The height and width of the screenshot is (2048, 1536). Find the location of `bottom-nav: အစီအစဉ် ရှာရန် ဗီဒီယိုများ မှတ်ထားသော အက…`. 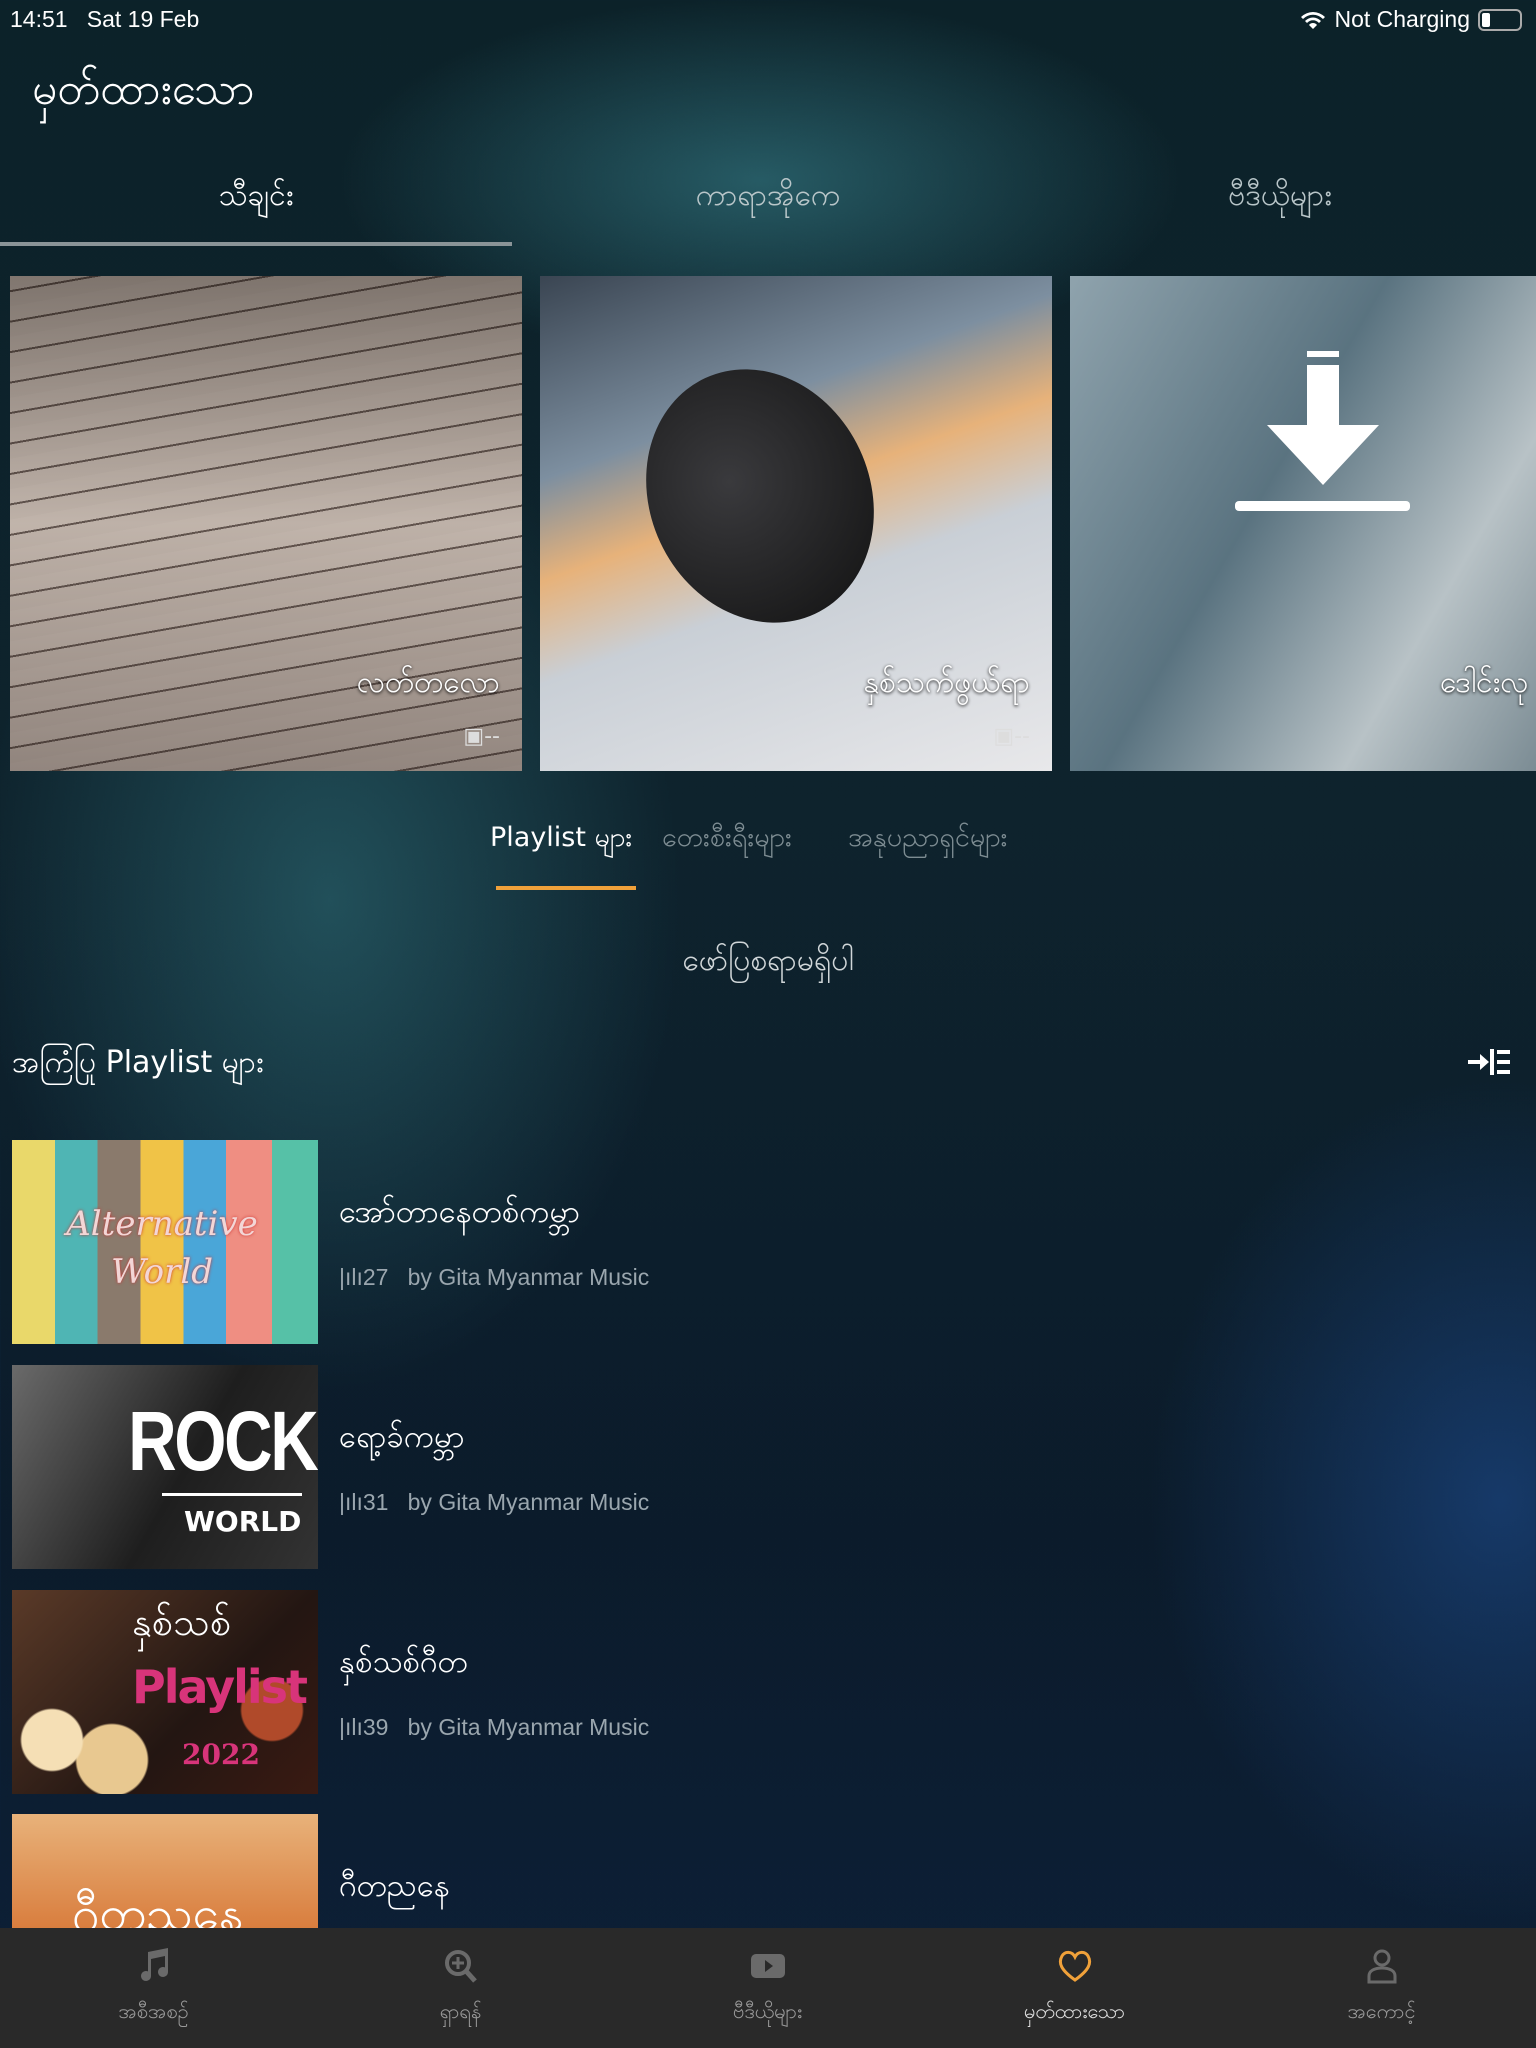

bottom-nav: အစီအစဉ် ရှာရန် ဗီဒီယိုများ မှတ်ထားသော အက… is located at coordinates (768, 1988).